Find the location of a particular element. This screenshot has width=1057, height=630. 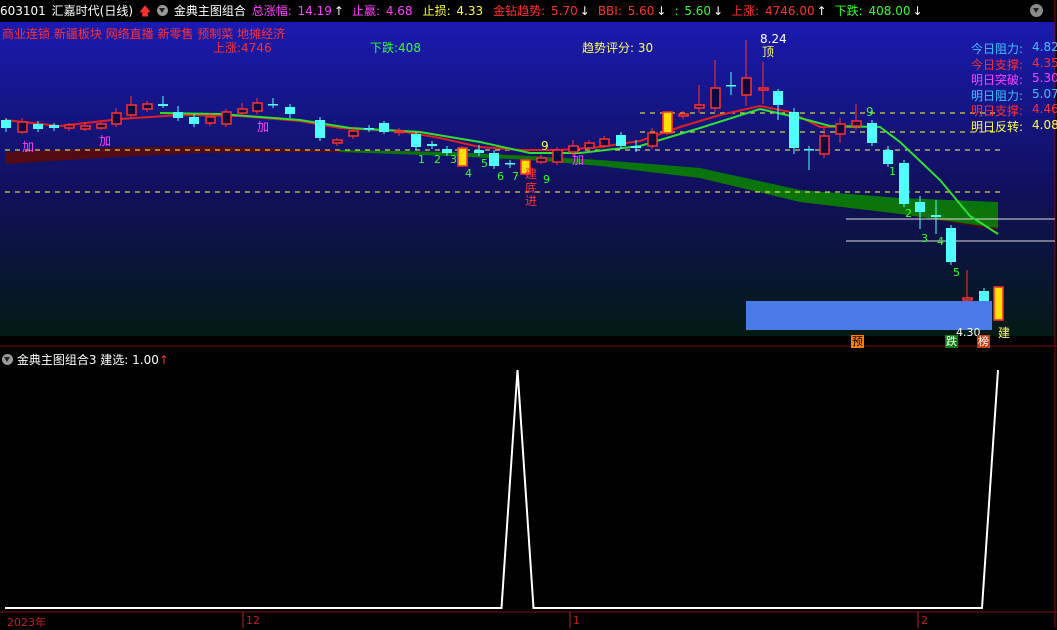

x-tick-label-1: 12 is located at coordinates (253, 620).